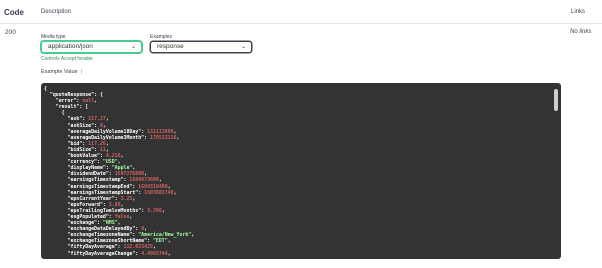  Describe the element at coordinates (578, 12) in the screenshot. I see `links-column-header: Links` at that location.